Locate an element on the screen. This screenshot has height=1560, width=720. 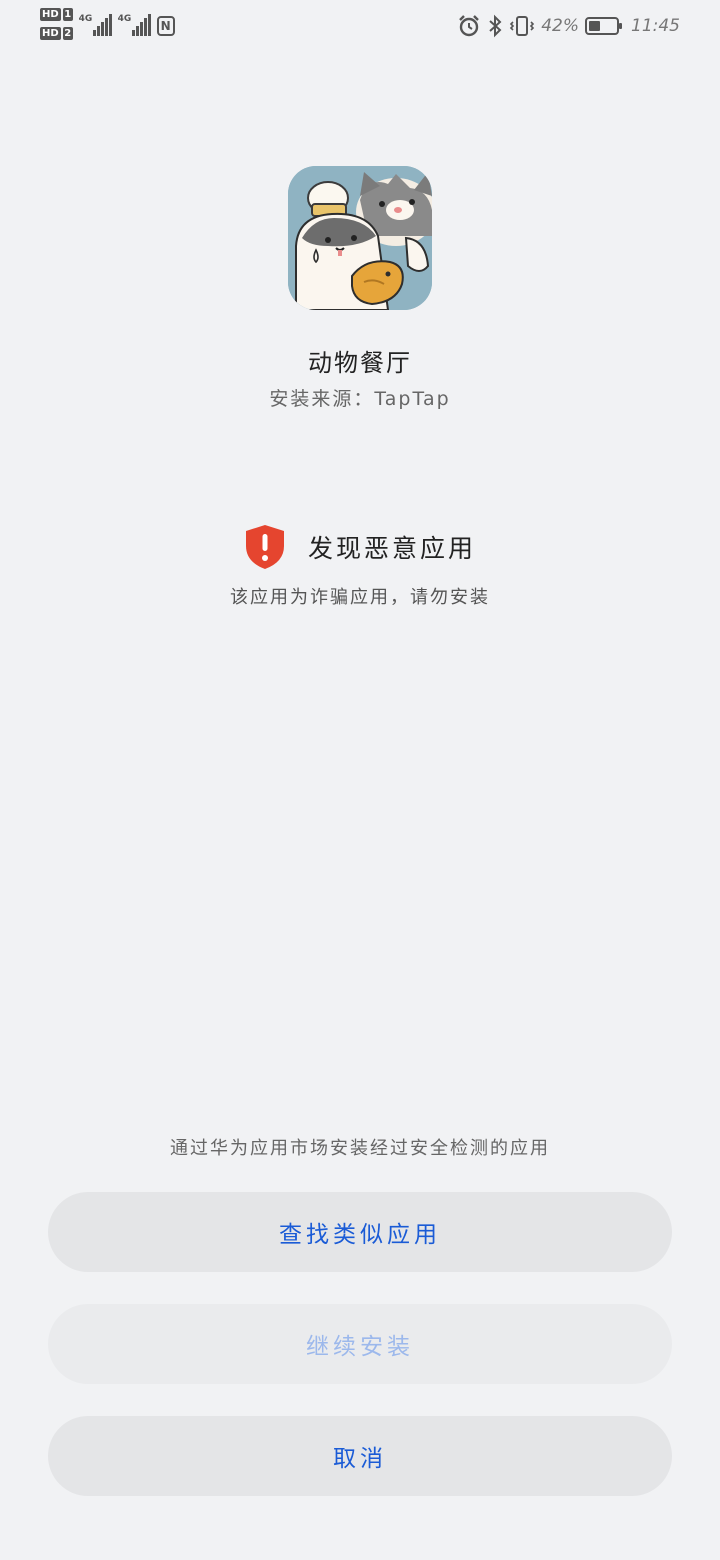
bluetooth-icon is located at coordinates (495, 26).